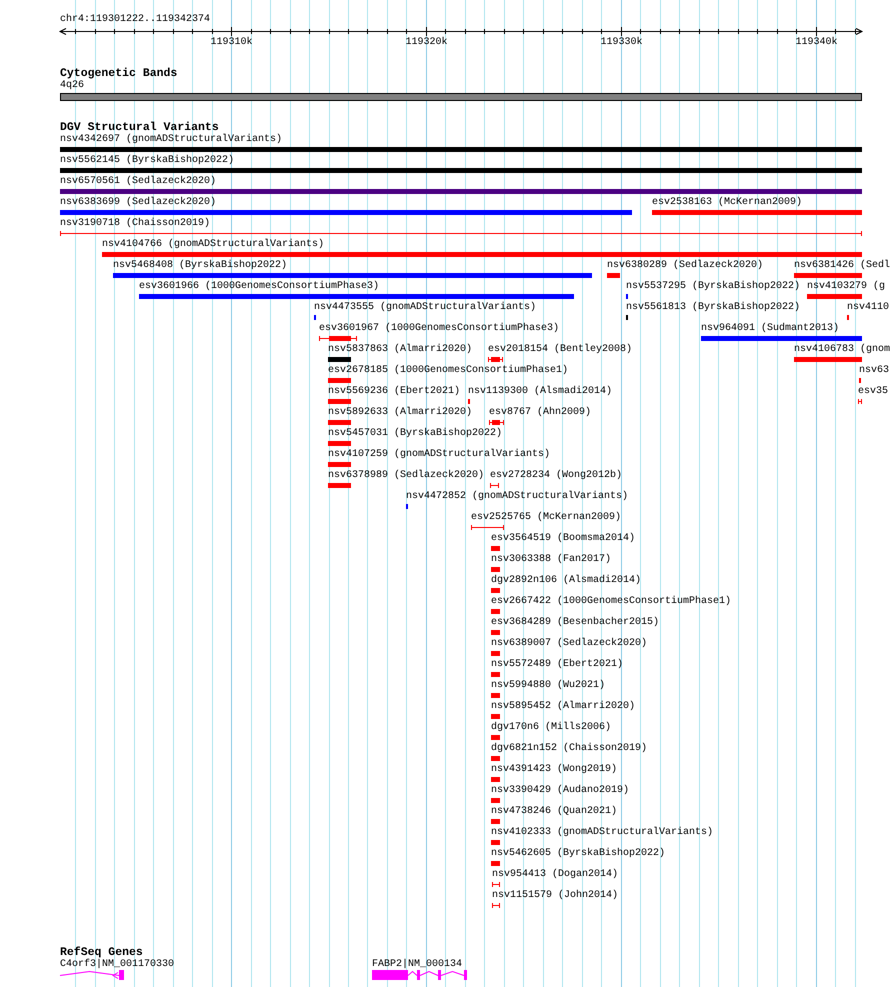  Describe the element at coordinates (139, 127) in the screenshot. I see `track-title: DGV Structural Variants` at that location.